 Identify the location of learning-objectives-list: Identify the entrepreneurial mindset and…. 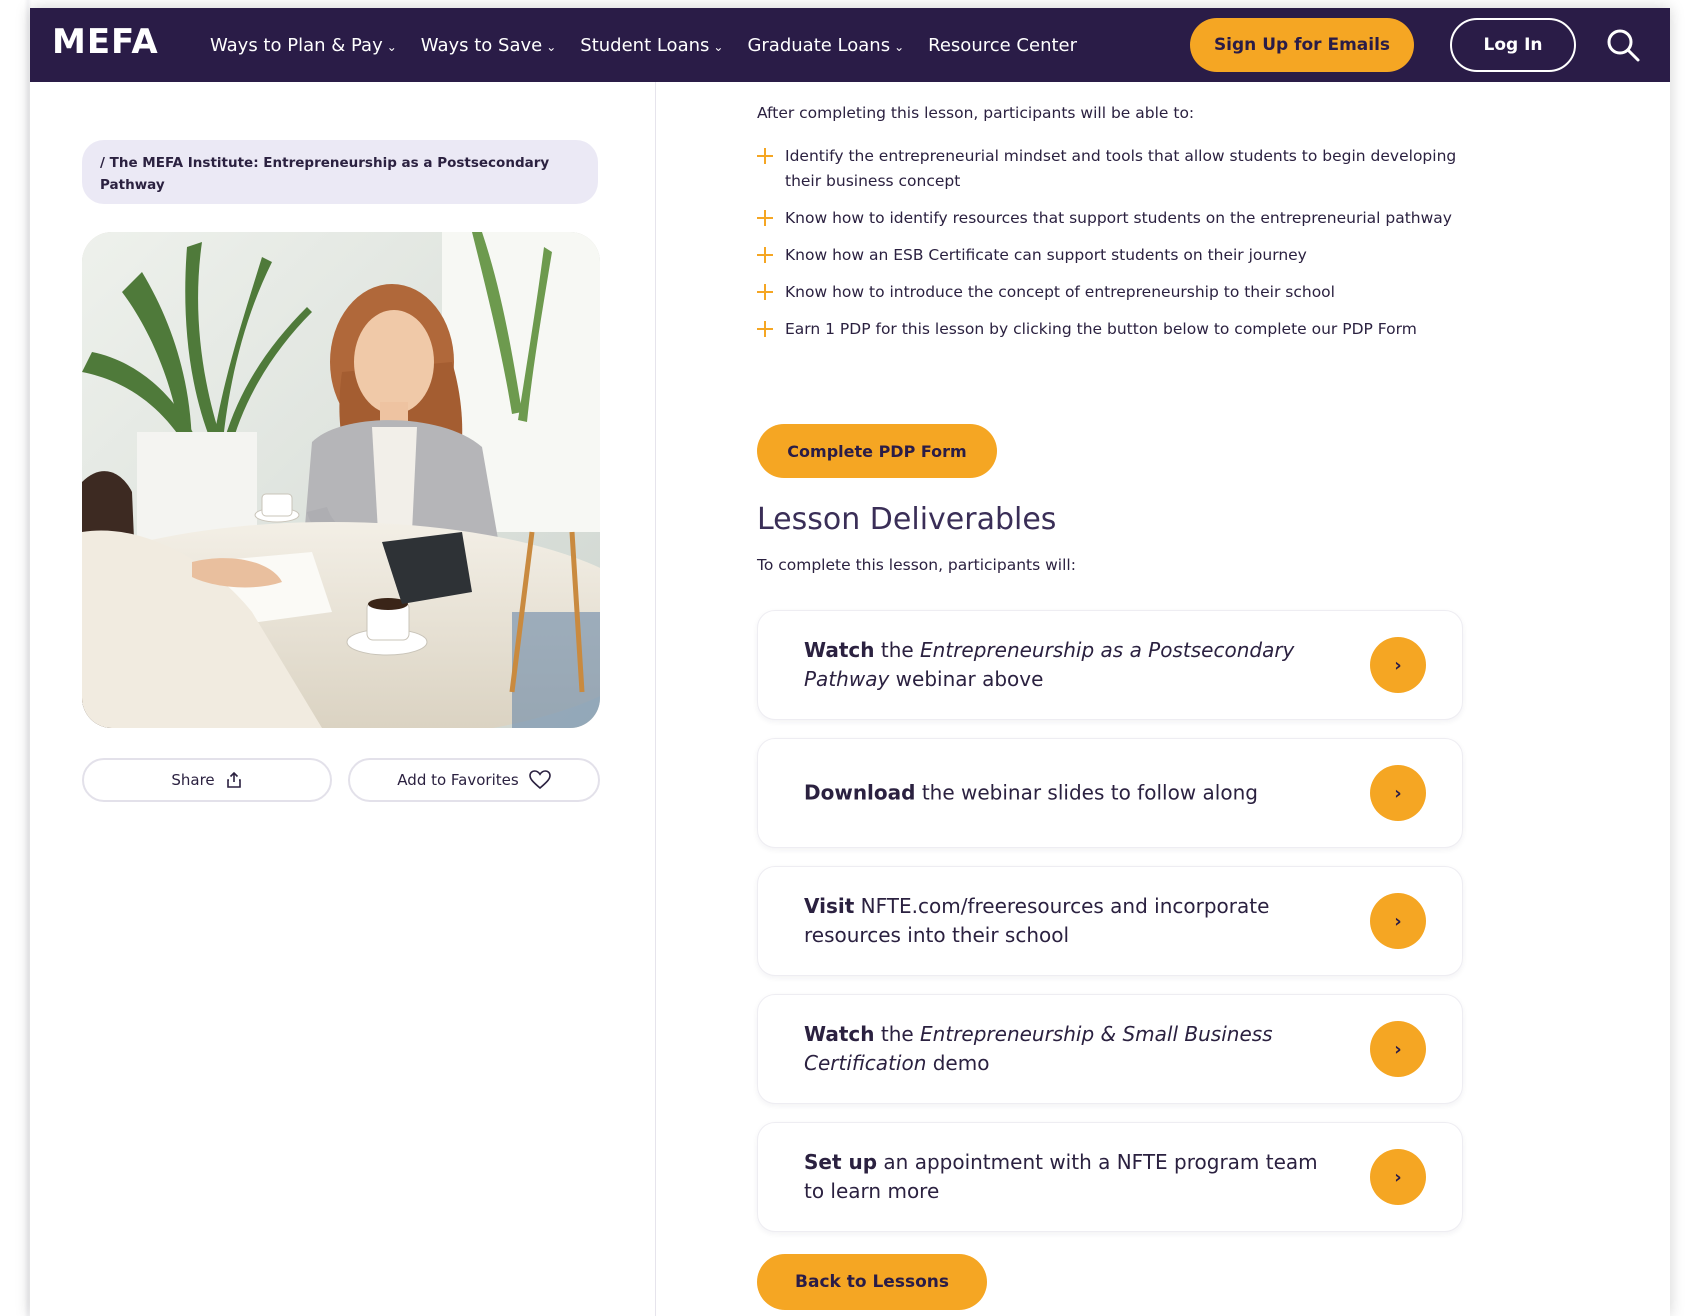
(1107, 249).